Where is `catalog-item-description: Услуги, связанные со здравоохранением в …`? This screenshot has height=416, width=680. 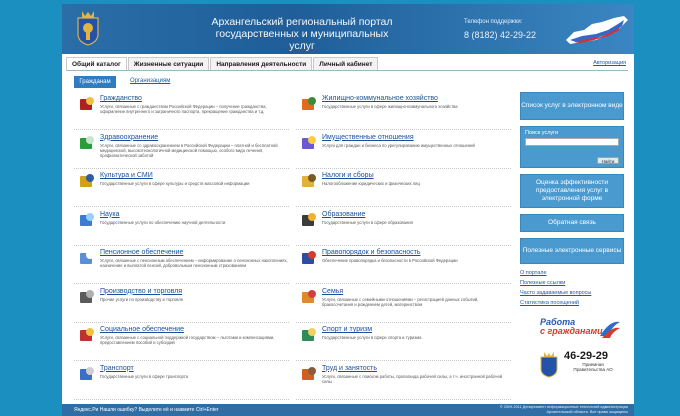 catalog-item-description: Услуги, связанные со здравоохранением в … is located at coordinates (189, 150).